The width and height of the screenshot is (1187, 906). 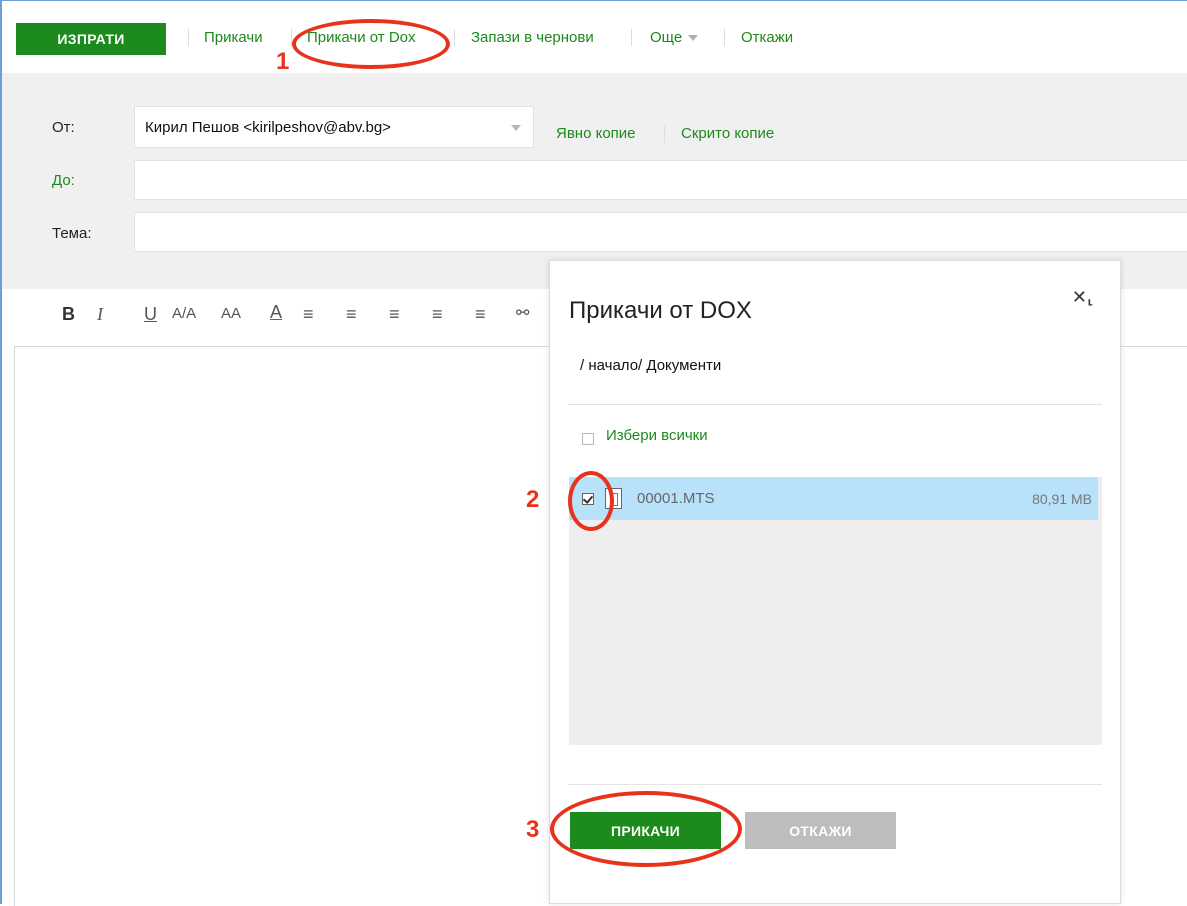 What do you see at coordinates (645, 830) in the screenshot?
I see `attach-button: ПРИКАЧИ` at bounding box center [645, 830].